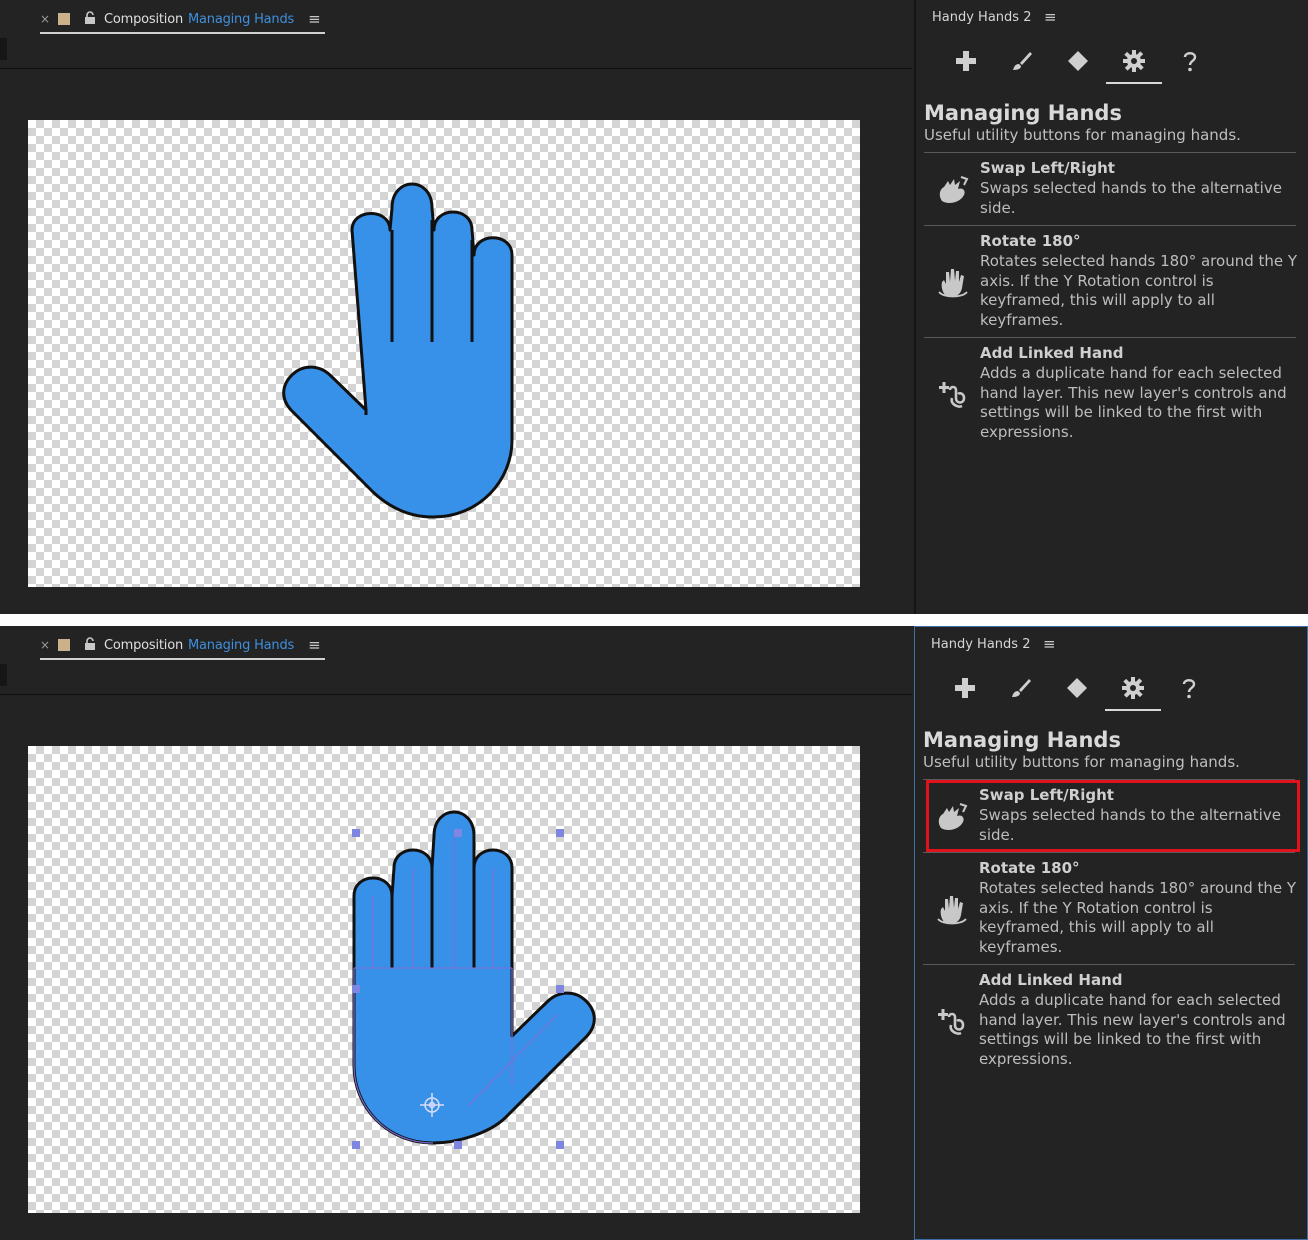  What do you see at coordinates (954, 189) in the screenshot?
I see `swap-hands-icon` at bounding box center [954, 189].